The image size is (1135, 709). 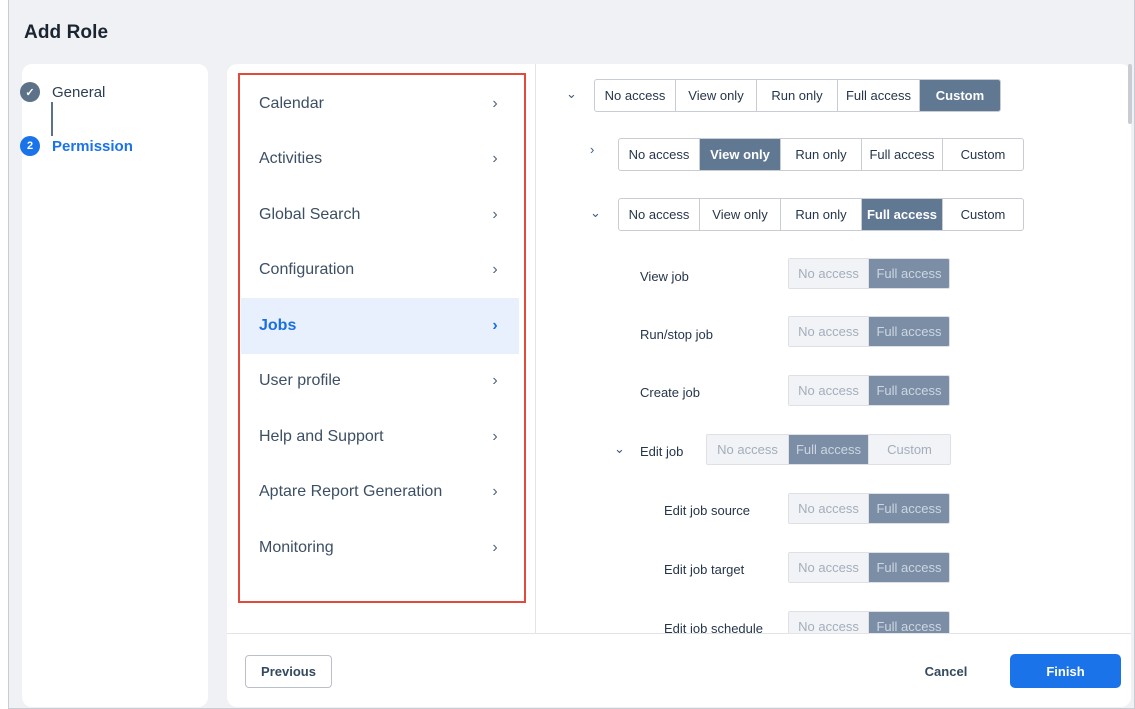 I want to click on check-icon: ✓, so click(x=30, y=92).